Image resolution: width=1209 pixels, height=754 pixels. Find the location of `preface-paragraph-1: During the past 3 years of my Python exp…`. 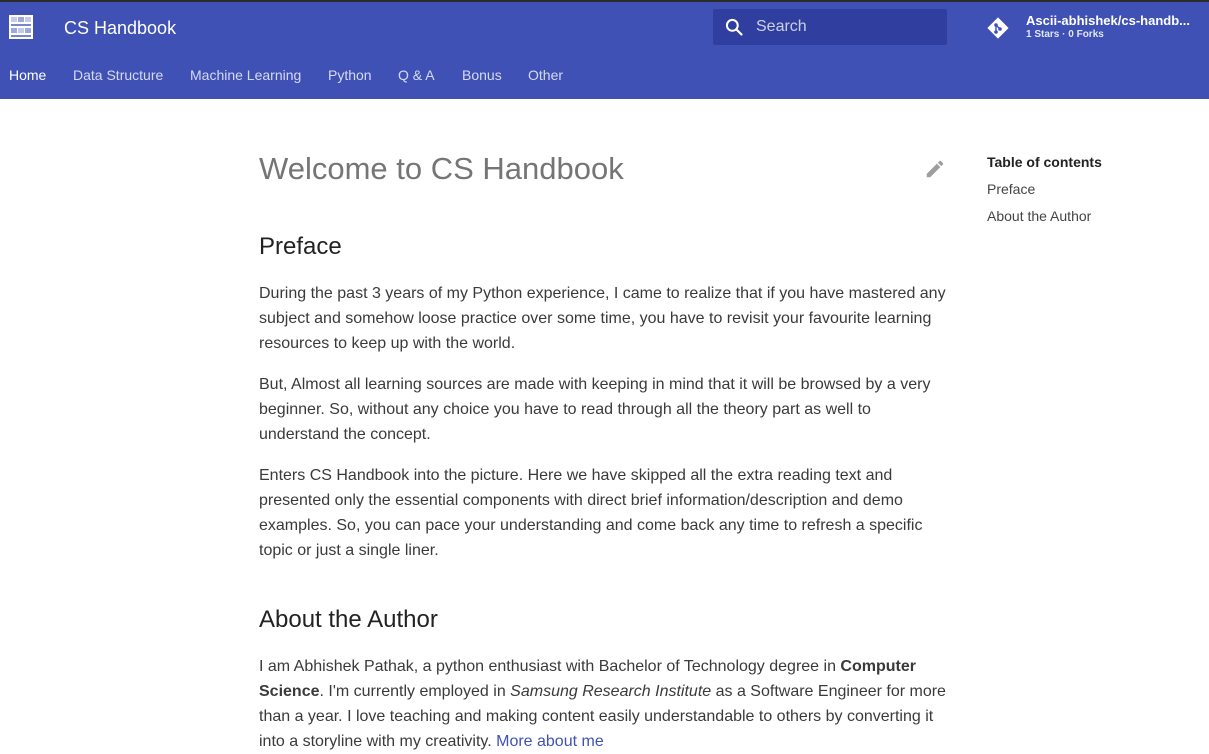

preface-paragraph-1: During the past 3 years of my Python exp… is located at coordinates (602, 318).